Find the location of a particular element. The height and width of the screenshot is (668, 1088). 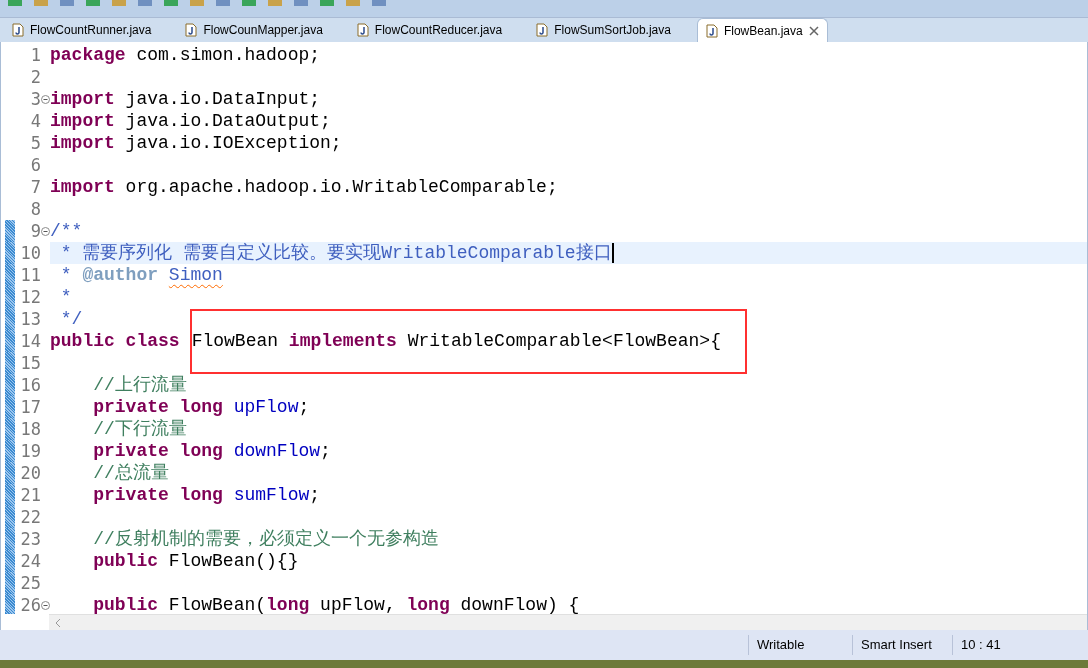

line-number: 3 is located at coordinates (35, 99).